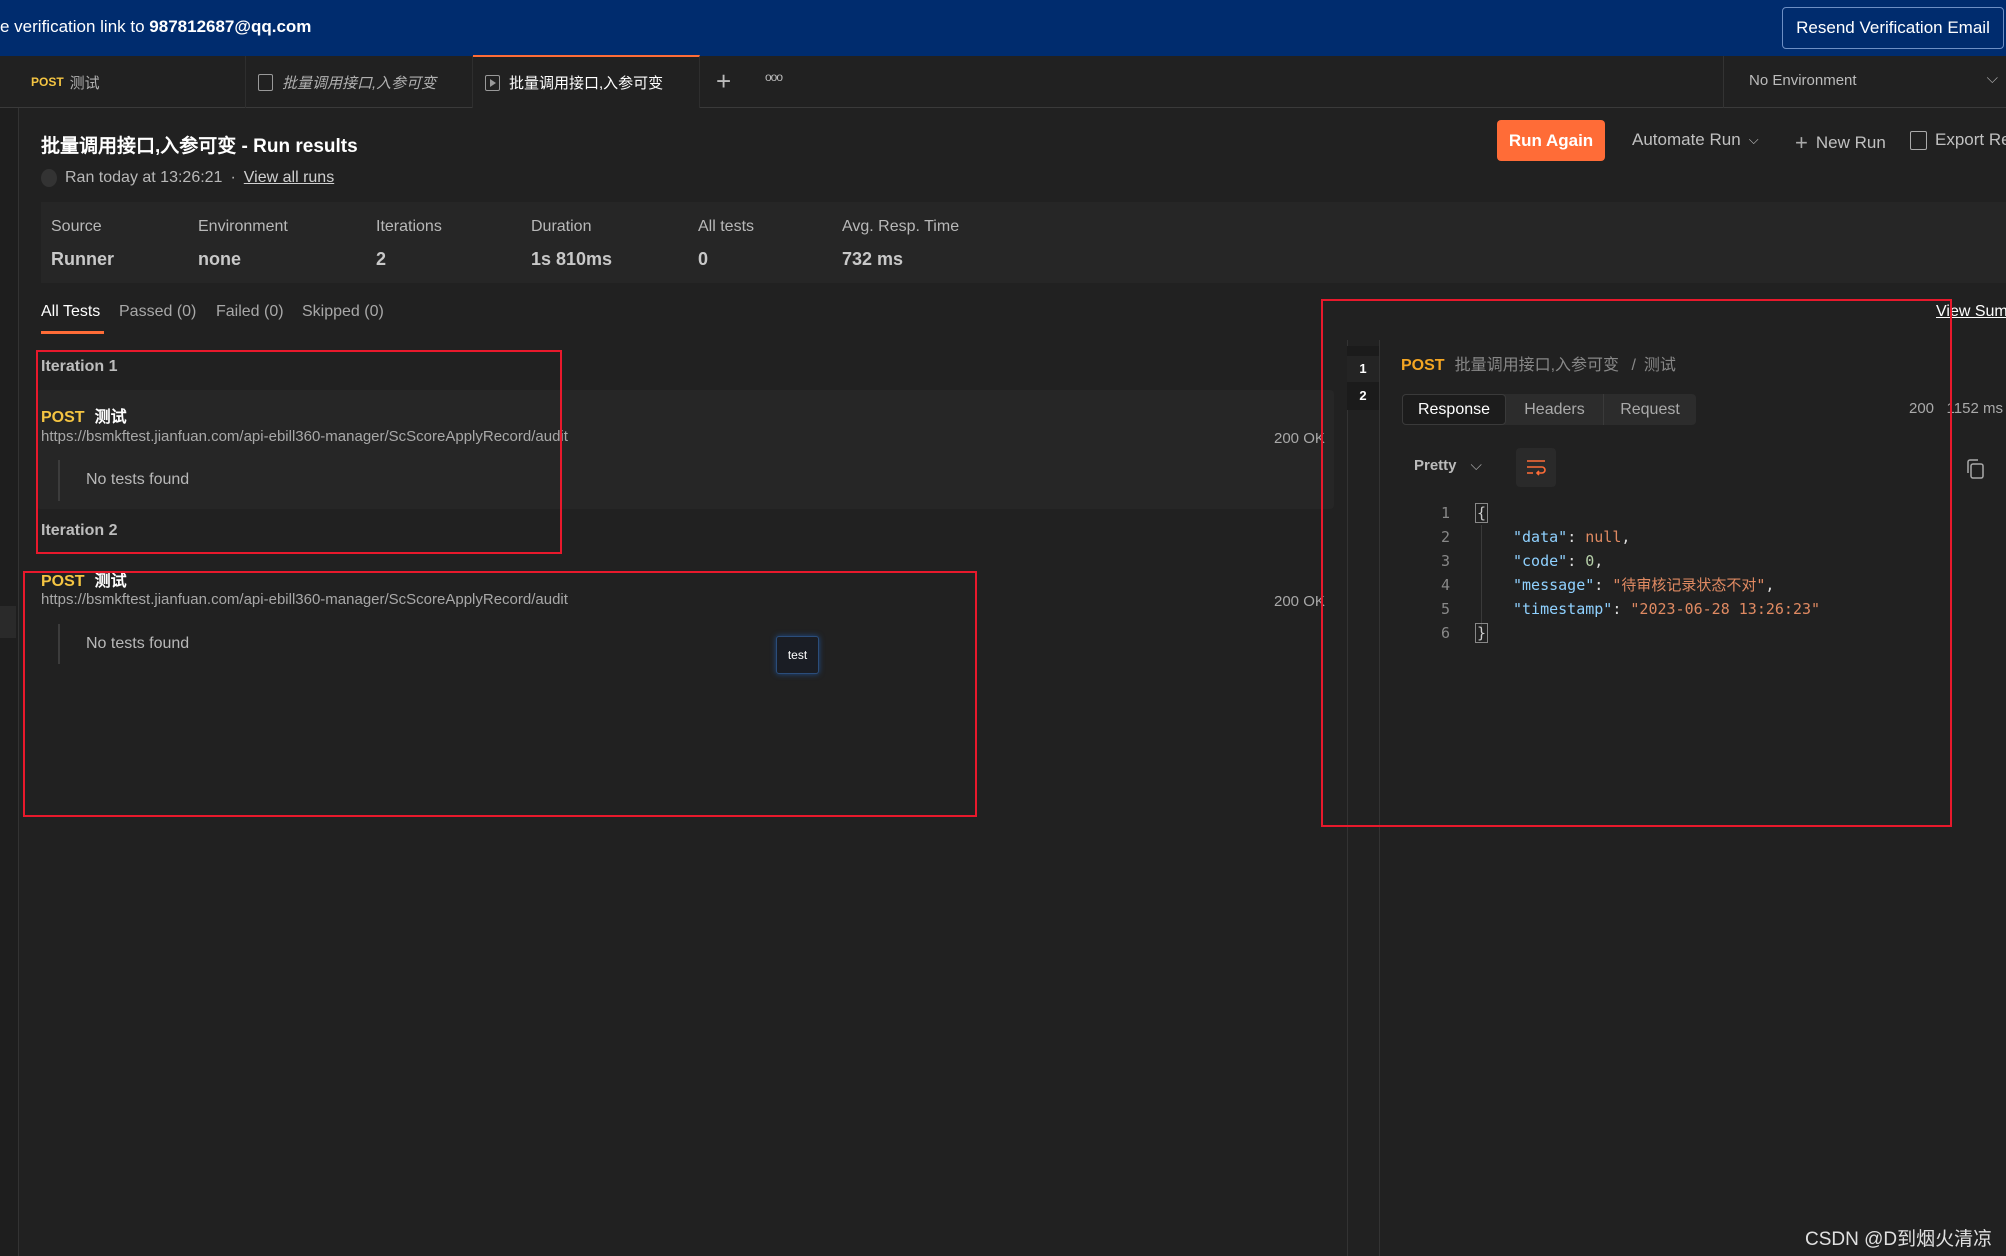 The width and height of the screenshot is (2006, 1256). I want to click on run-info: Ran today at 13:26:21 · View all runs, so click(187, 178).